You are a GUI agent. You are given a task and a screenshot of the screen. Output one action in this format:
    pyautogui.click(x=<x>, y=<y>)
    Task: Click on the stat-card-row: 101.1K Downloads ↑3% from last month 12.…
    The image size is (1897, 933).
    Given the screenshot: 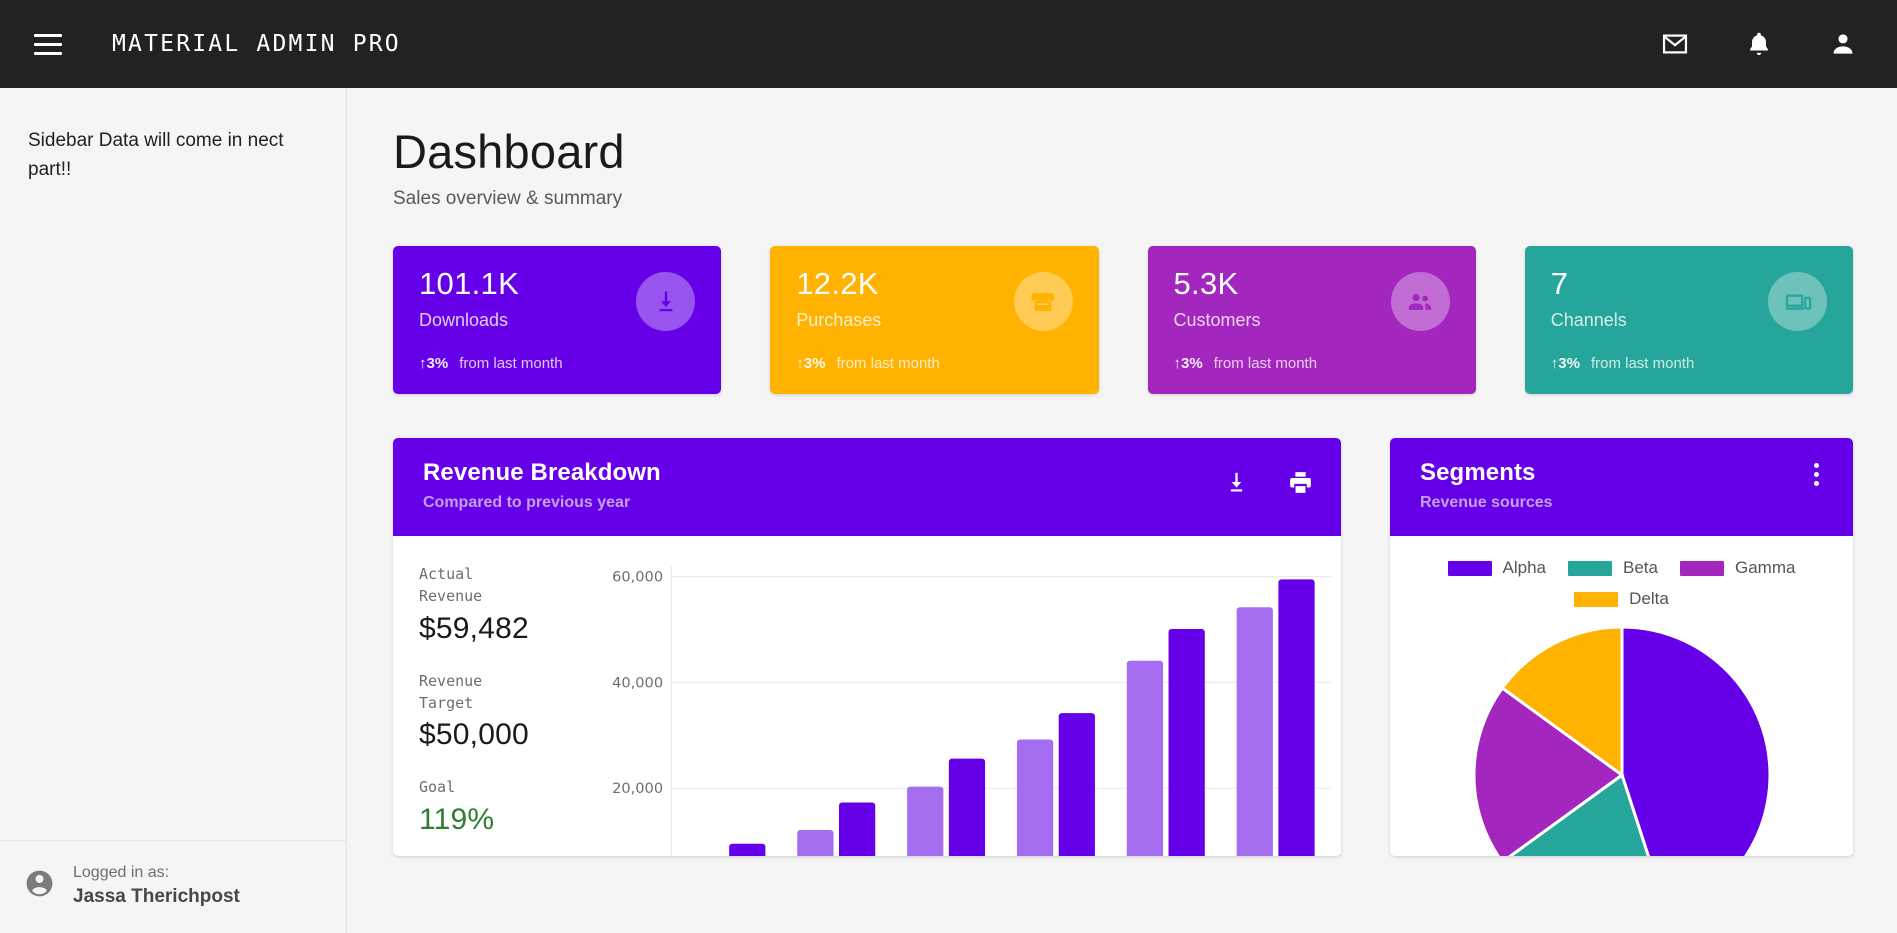 What is the action you would take?
    pyautogui.click(x=1123, y=320)
    